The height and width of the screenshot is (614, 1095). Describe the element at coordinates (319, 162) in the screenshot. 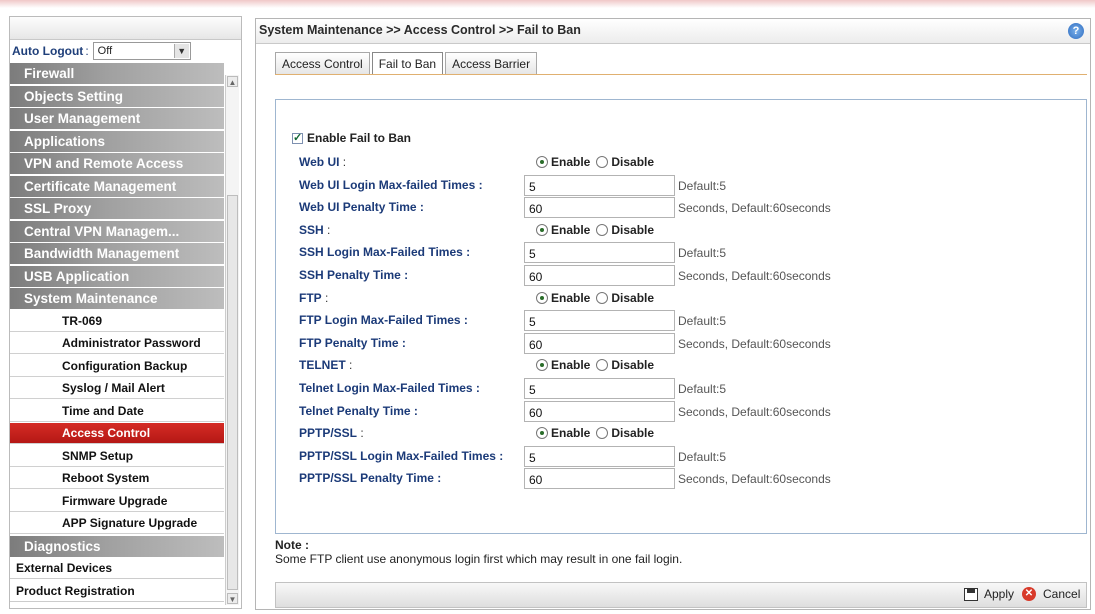

I see `field-label-text: Web UI` at that location.